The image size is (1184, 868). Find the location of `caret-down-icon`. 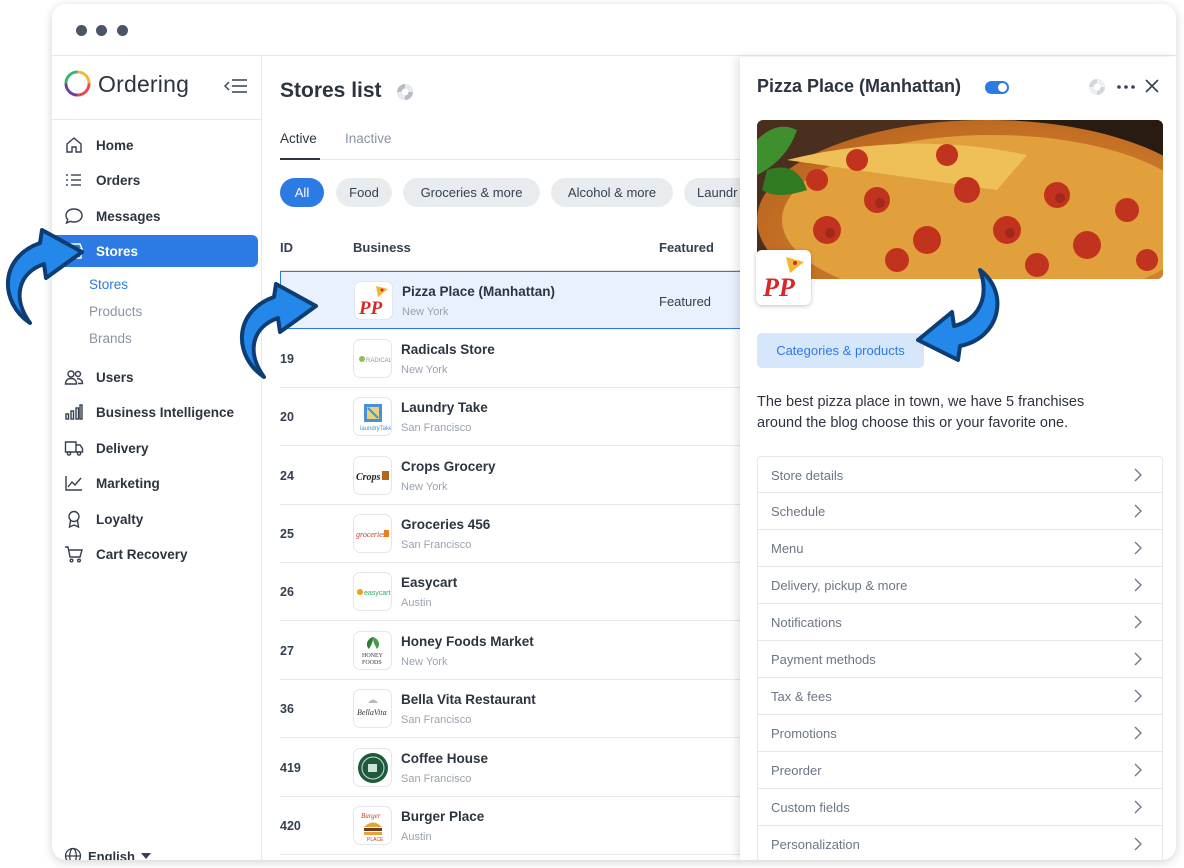

caret-down-icon is located at coordinates (145, 856).